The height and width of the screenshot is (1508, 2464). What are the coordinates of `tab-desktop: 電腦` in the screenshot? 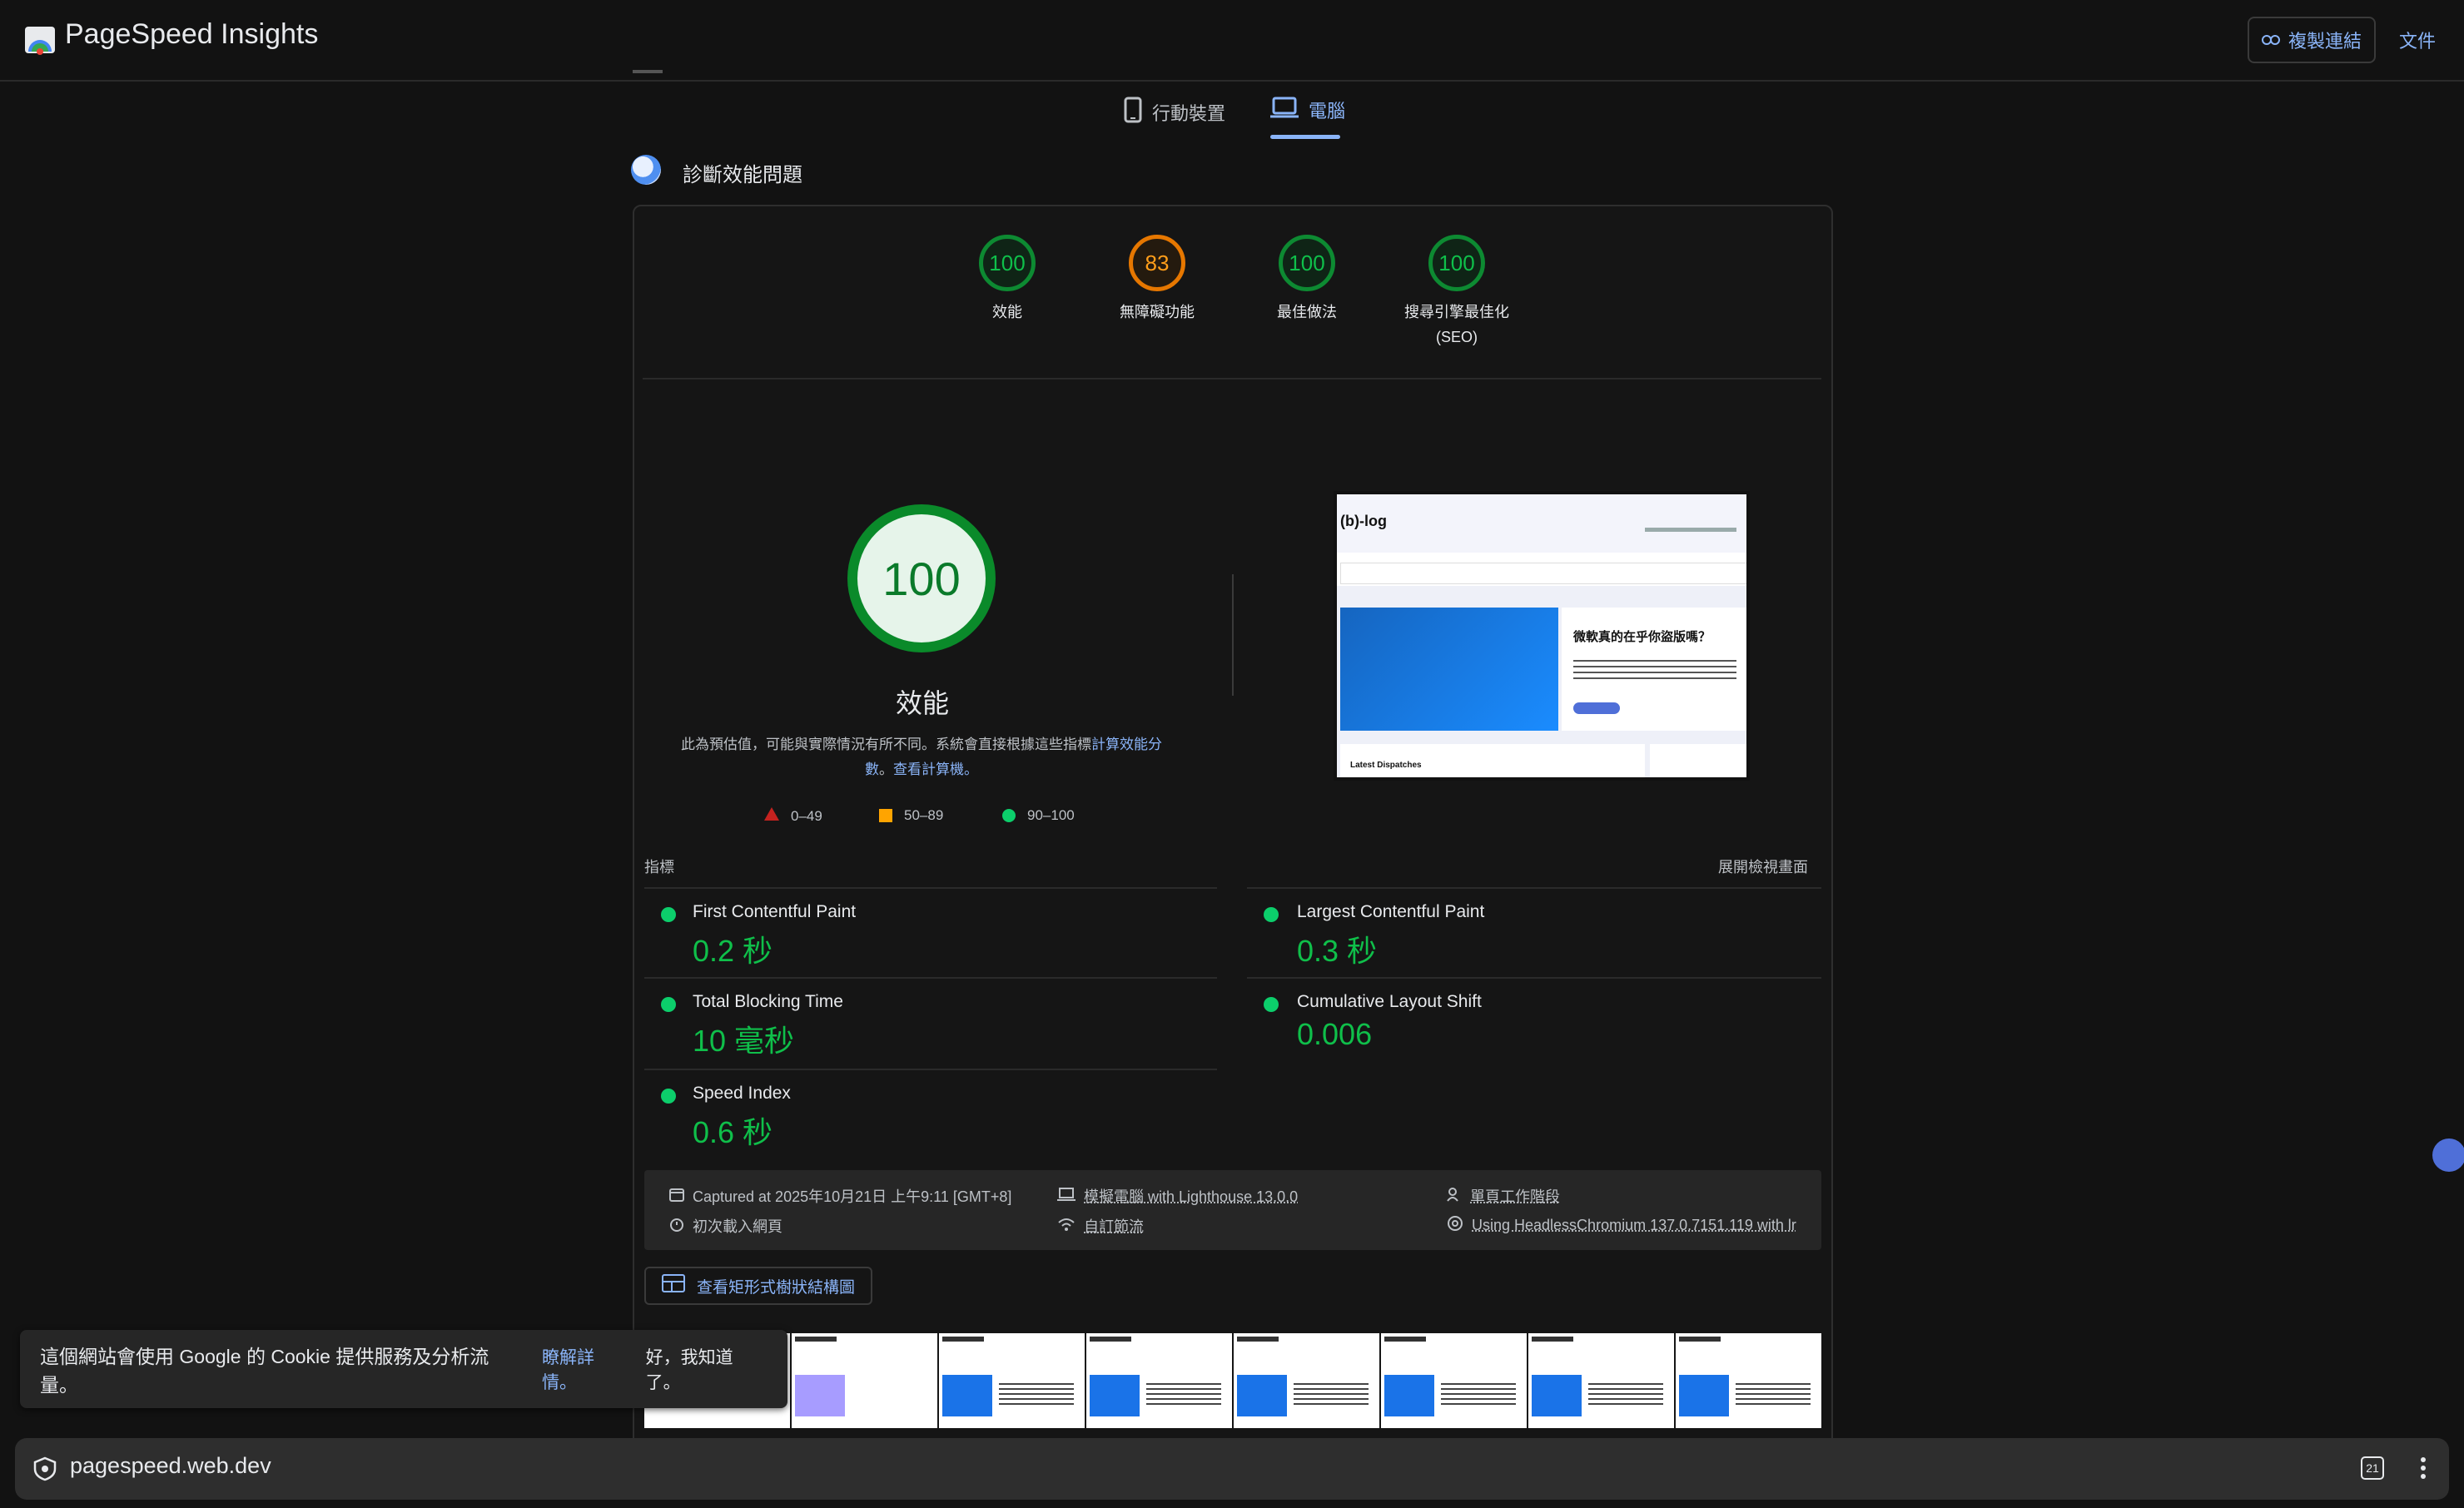 It's located at (1307, 110).